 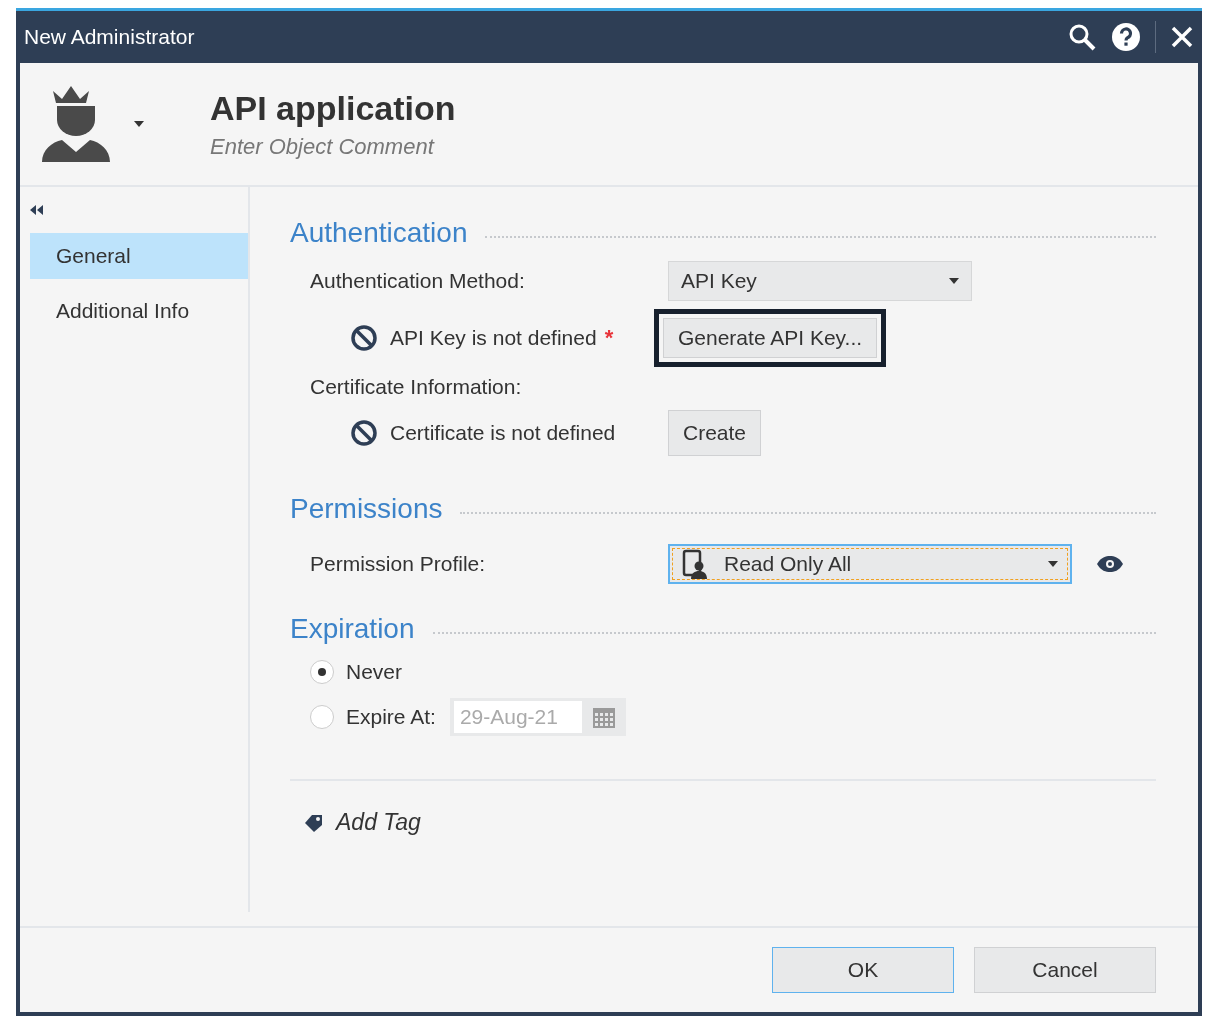 I want to click on dialog-button: OK, so click(x=863, y=970).